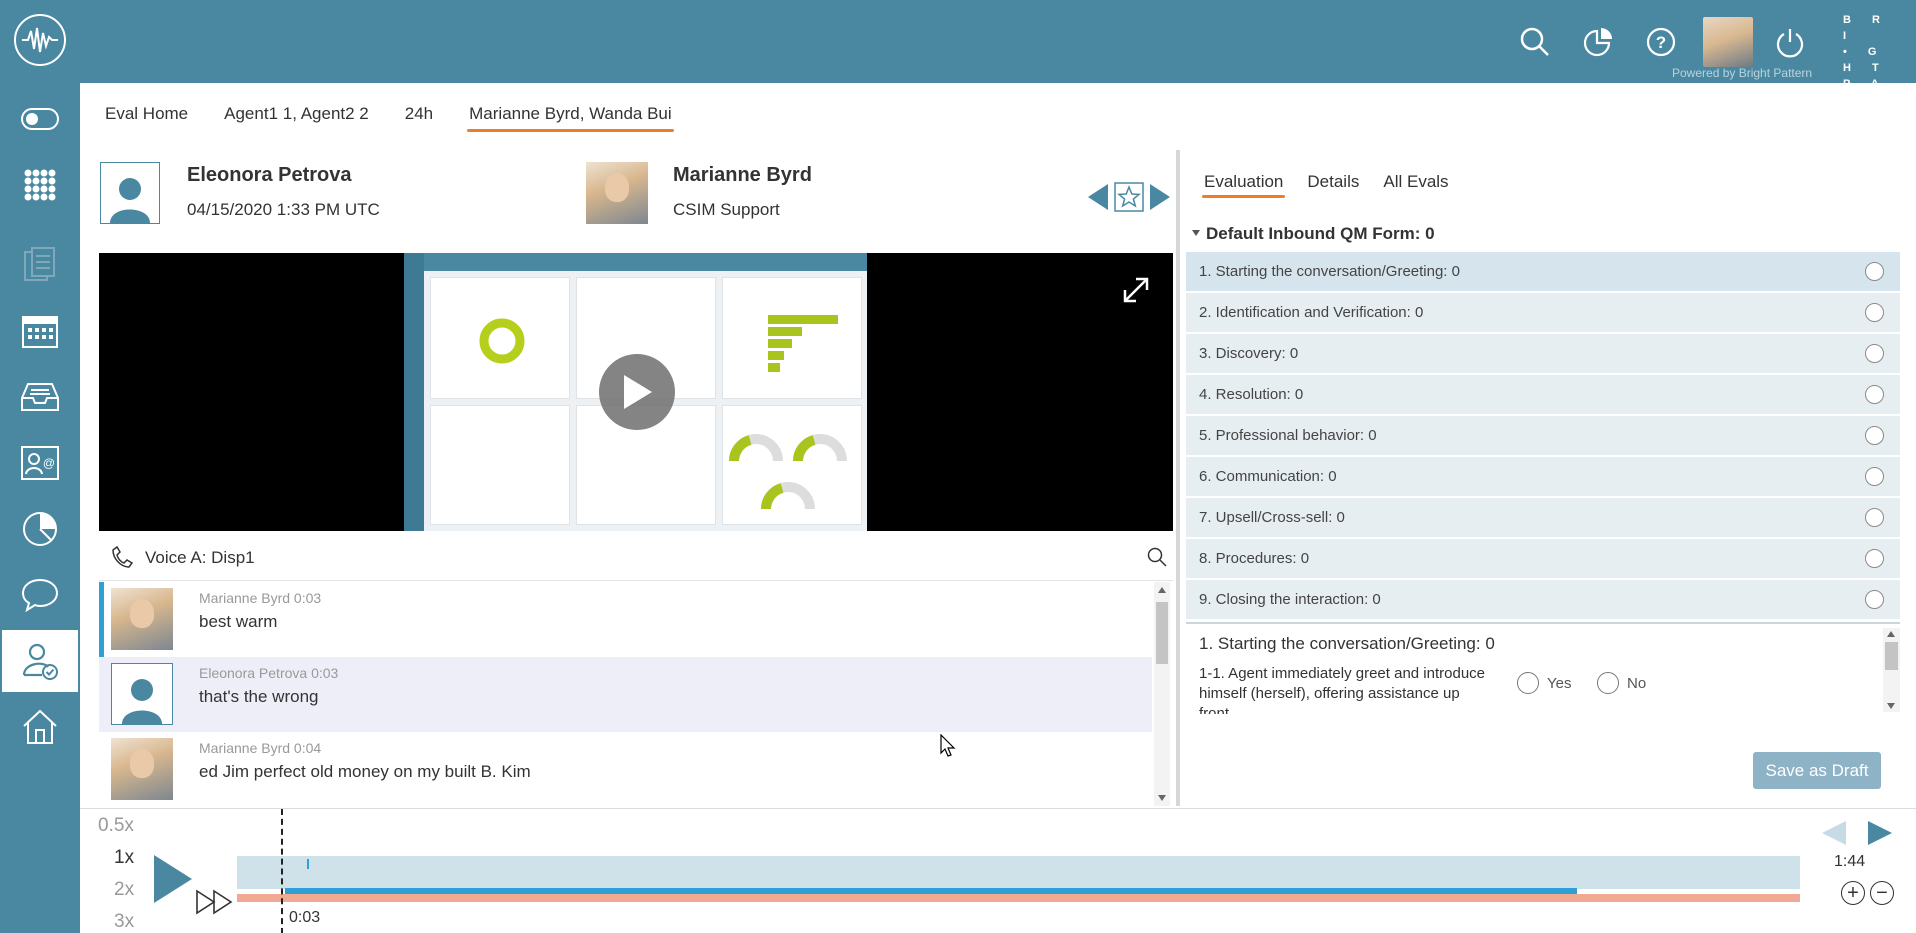 The image size is (1916, 933). What do you see at coordinates (259, 696) in the screenshot?
I see `transcript-text: that's the wrong` at bounding box center [259, 696].